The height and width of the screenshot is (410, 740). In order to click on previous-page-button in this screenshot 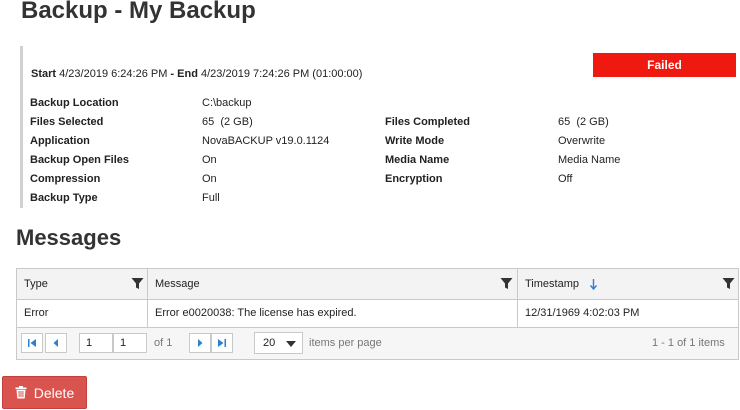, I will do `click(56, 343)`.